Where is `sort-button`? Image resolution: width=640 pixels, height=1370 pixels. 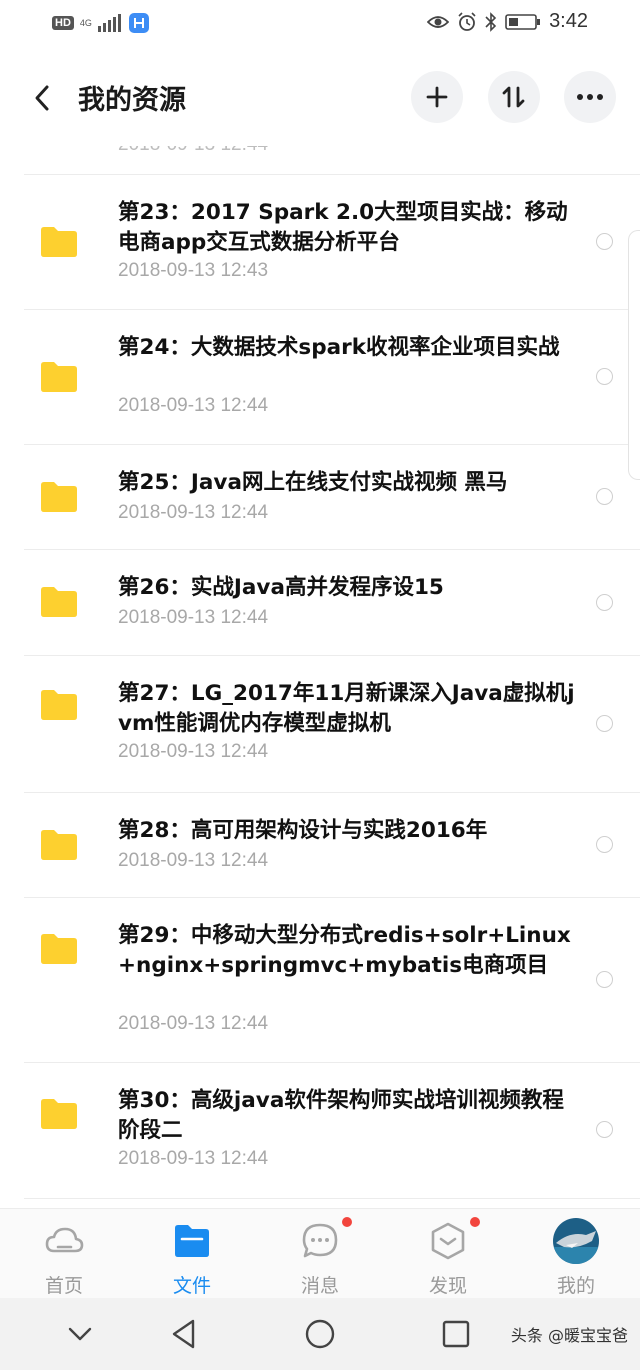 sort-button is located at coordinates (514, 97).